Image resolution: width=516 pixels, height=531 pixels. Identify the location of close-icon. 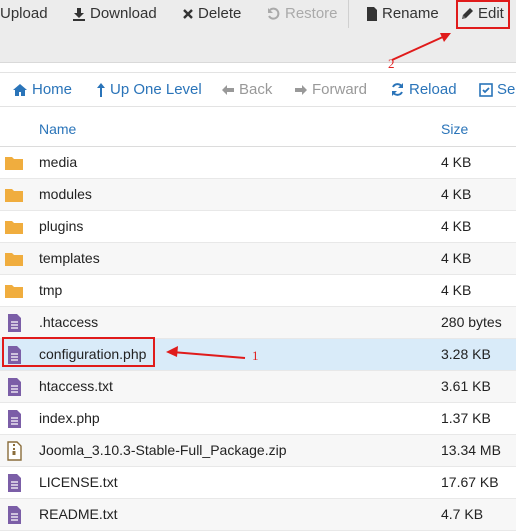
(188, 13).